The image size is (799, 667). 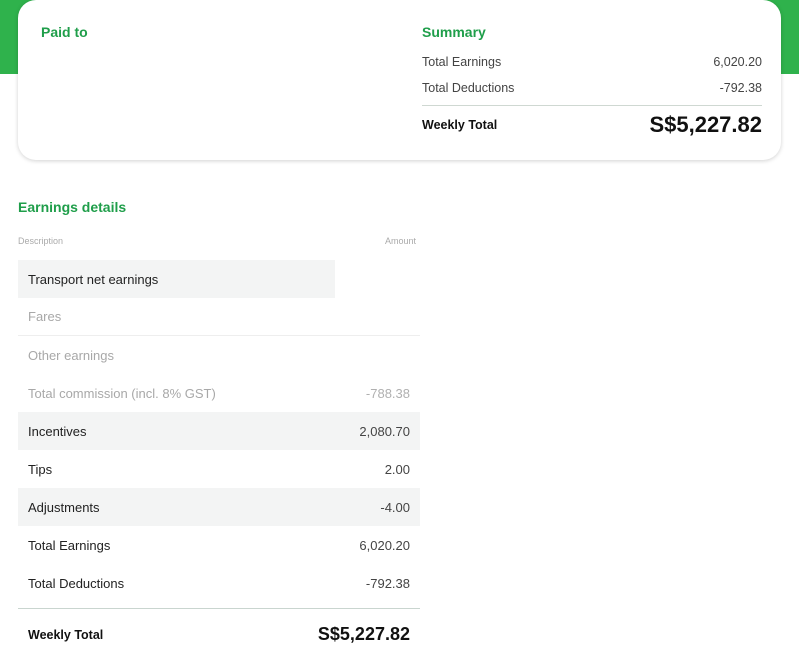 What do you see at coordinates (387, 393) in the screenshot?
I see `row-amount: -788.38` at bounding box center [387, 393].